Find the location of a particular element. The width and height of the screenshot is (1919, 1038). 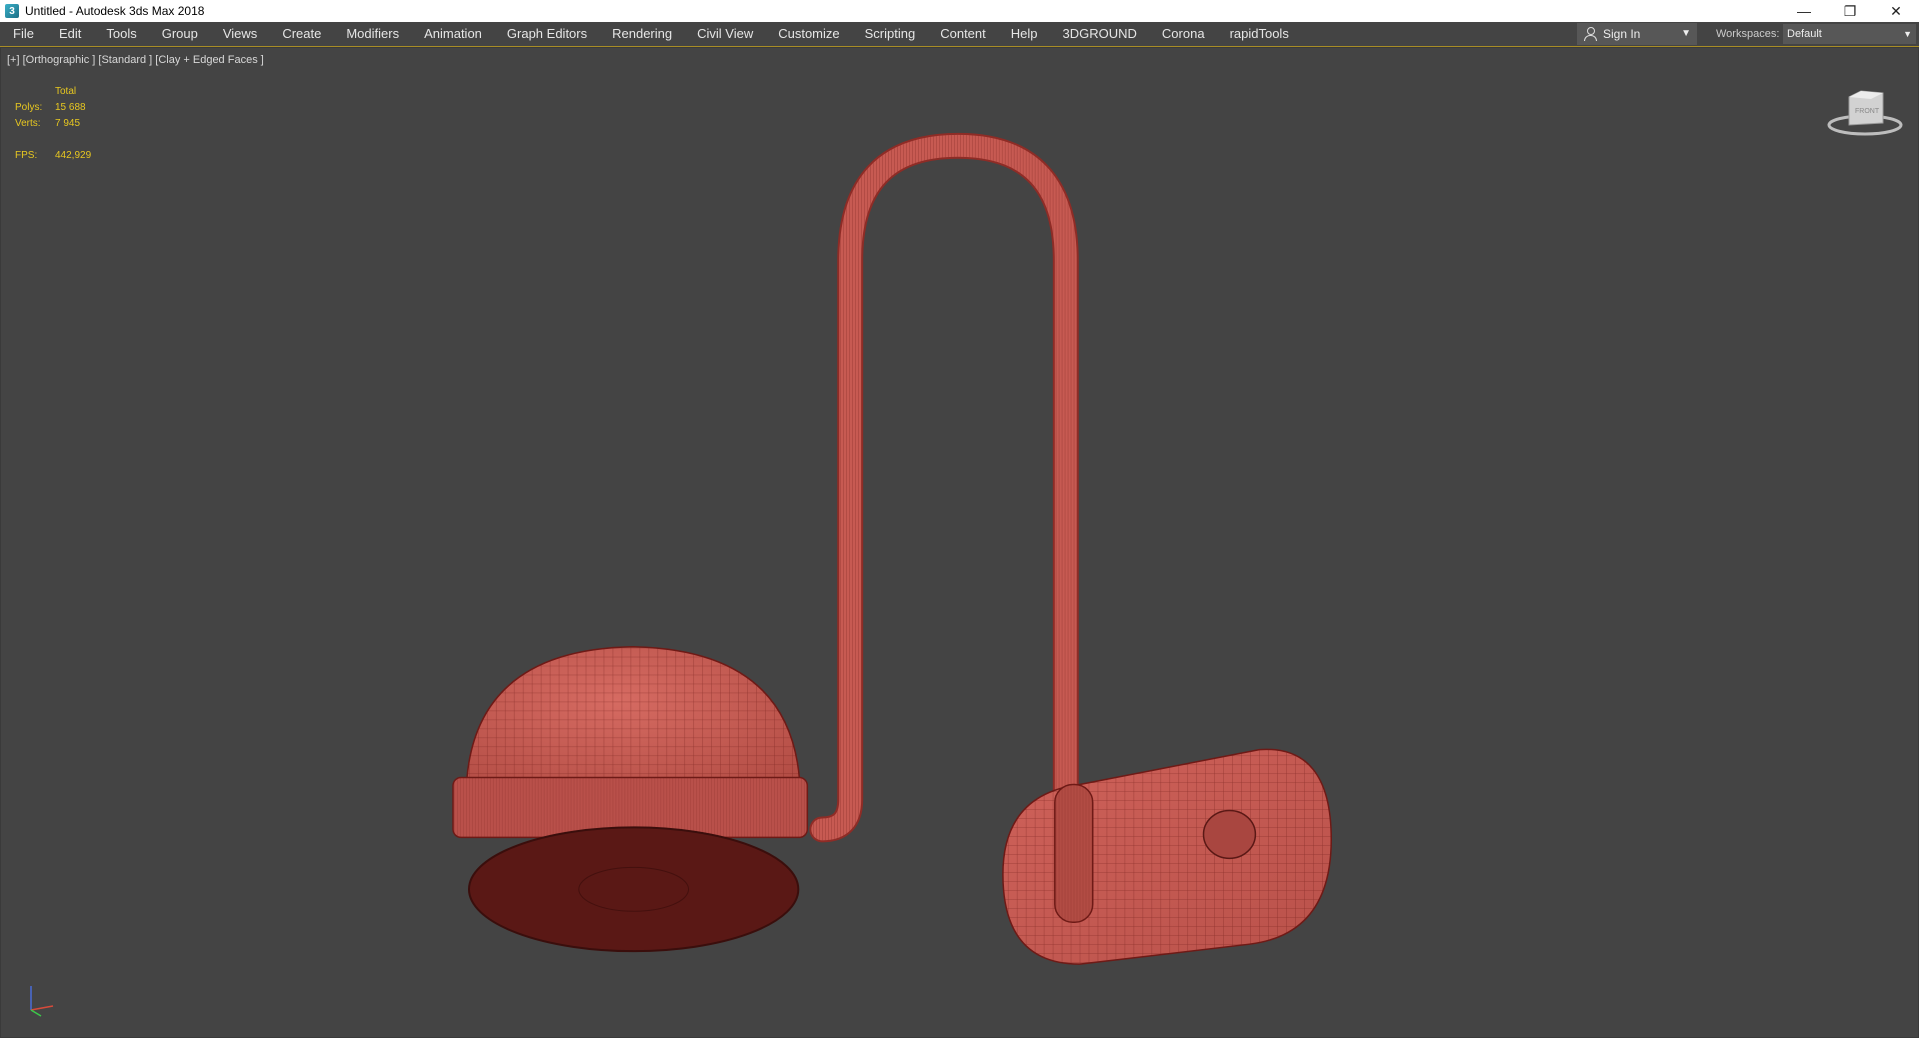

menu-help: Help is located at coordinates (1024, 34).